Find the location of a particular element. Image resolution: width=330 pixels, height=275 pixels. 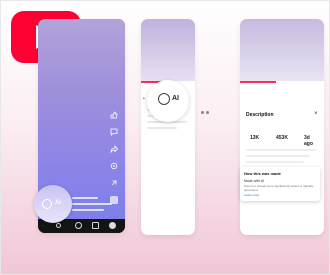

like-icon is located at coordinates (114, 115).